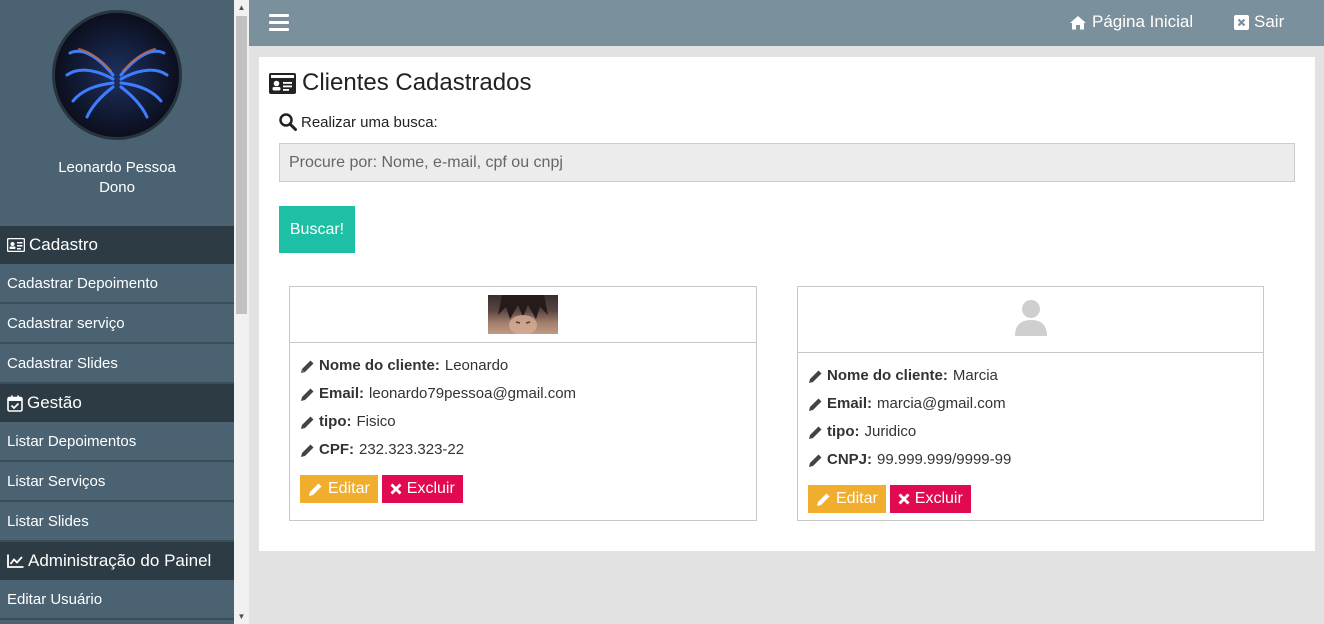 This screenshot has height=624, width=1324. I want to click on client-type-value: Fisico, so click(376, 421).